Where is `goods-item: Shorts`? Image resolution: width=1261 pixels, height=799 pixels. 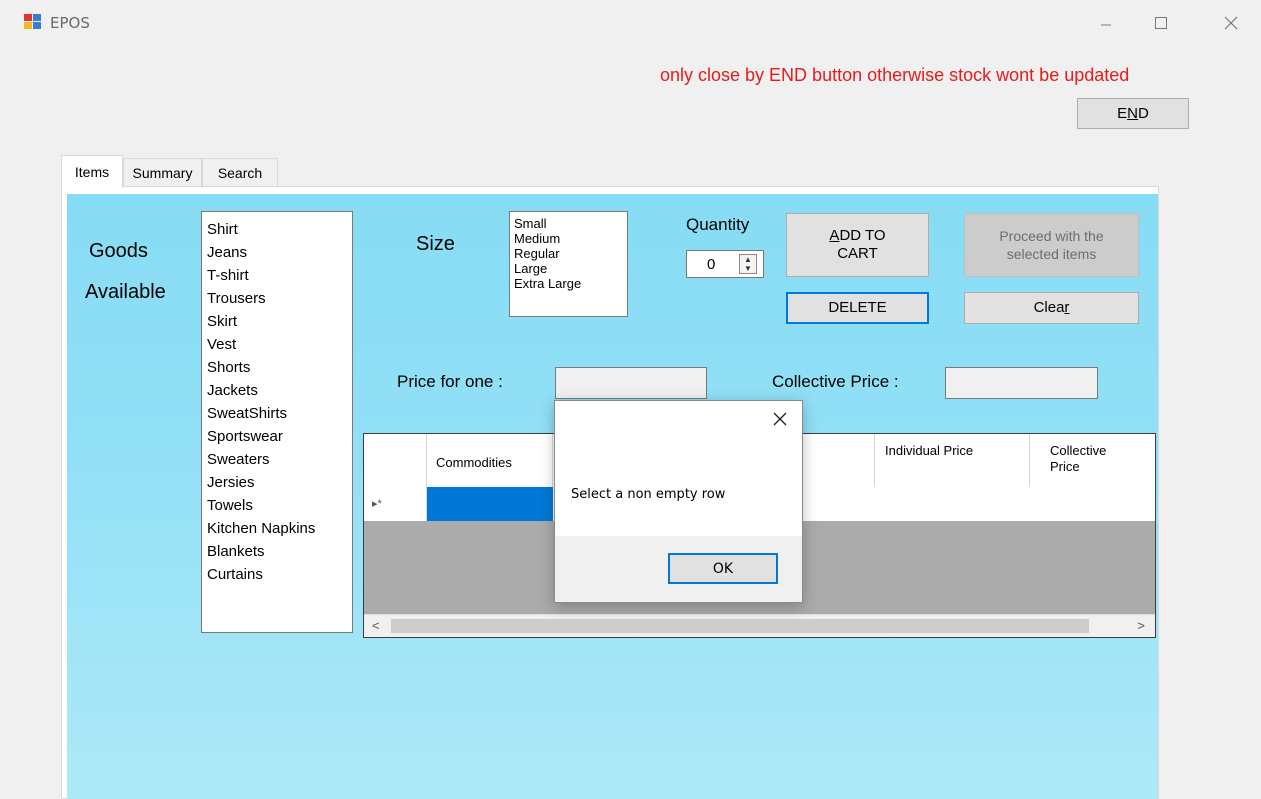 goods-item: Shorts is located at coordinates (279, 367).